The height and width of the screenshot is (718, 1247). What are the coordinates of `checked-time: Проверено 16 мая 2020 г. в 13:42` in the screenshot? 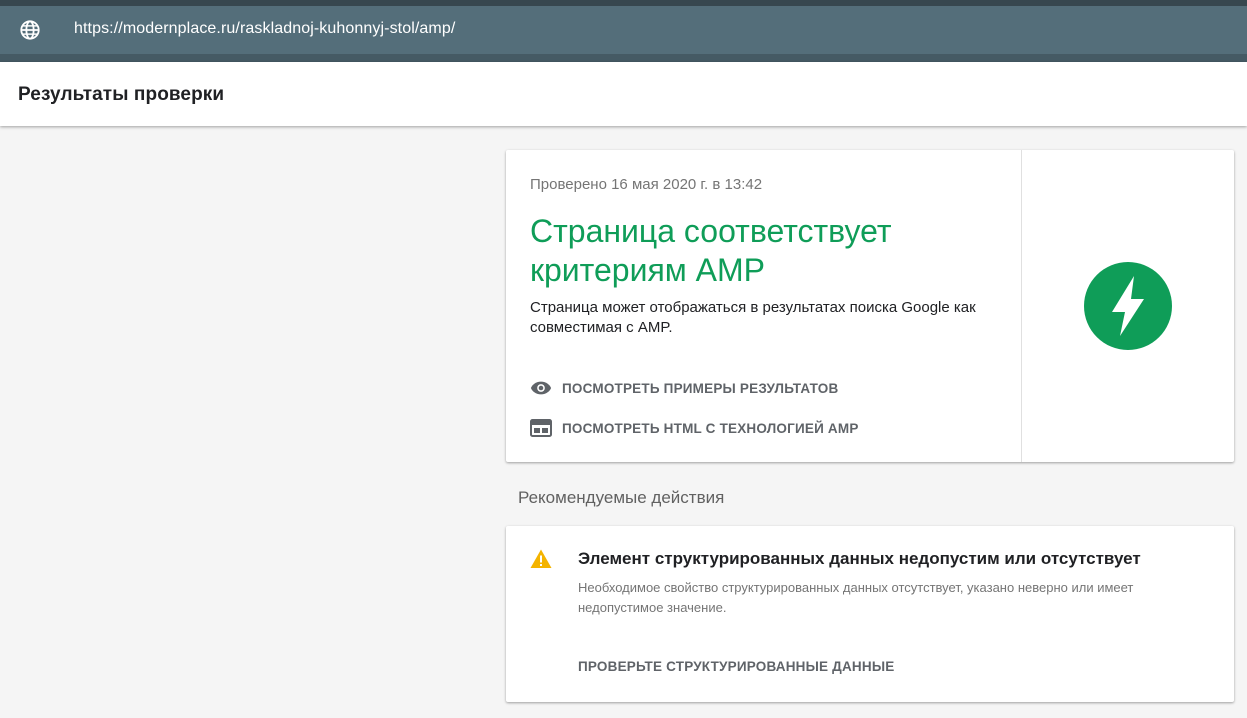 It's located at (646, 184).